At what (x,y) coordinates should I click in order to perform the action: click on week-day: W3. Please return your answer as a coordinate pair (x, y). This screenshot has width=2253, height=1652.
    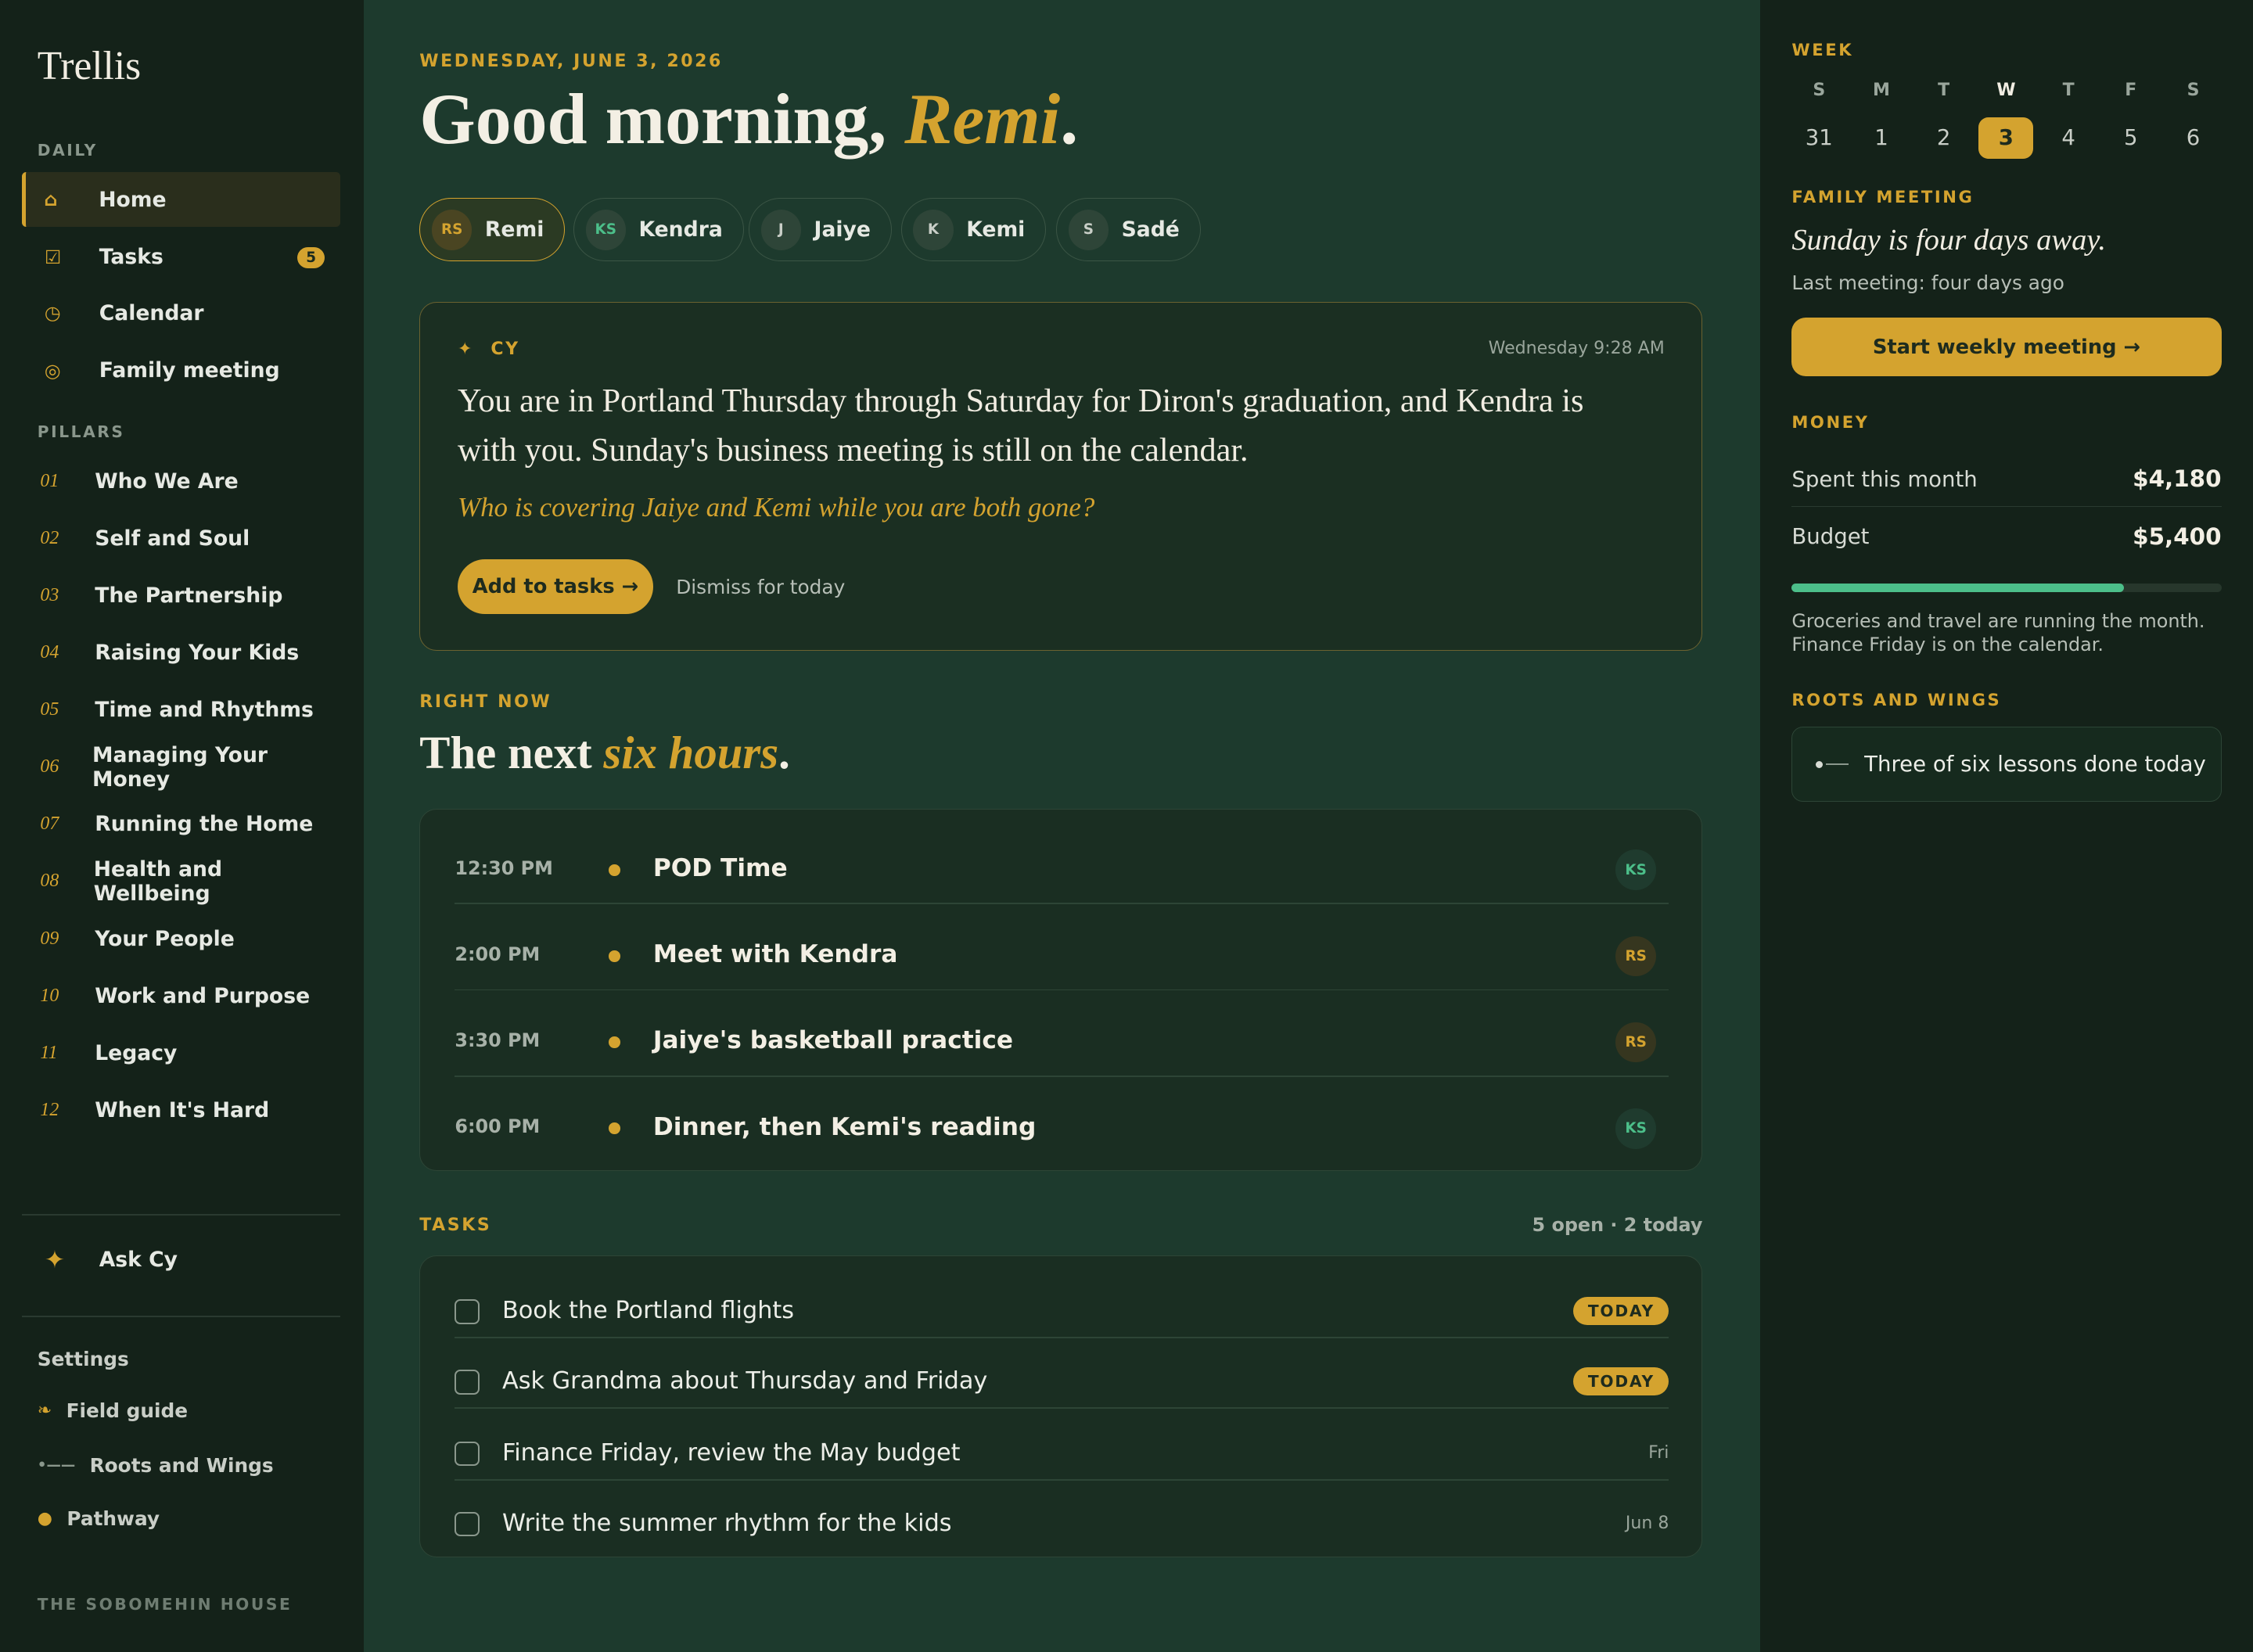
    Looking at the image, I should click on (2006, 120).